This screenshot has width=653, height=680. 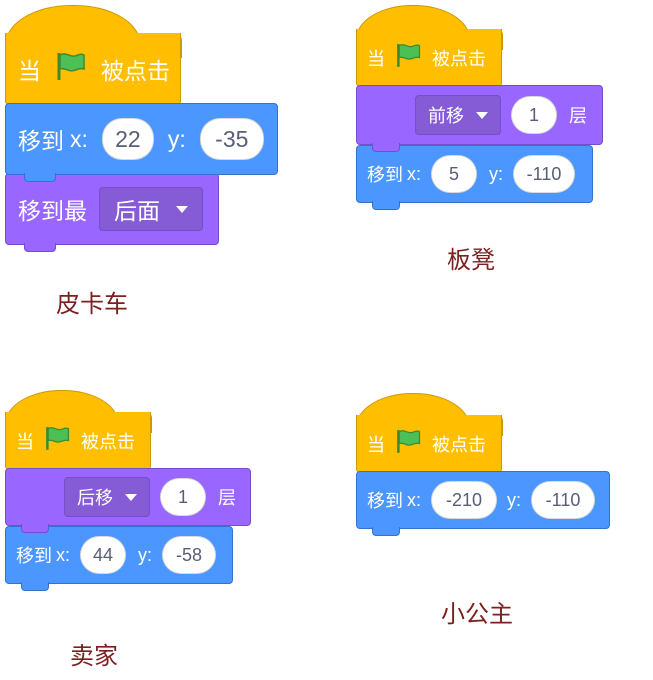 I want to click on go-to-xy-block: 移到 x: -210 y: -110, so click(x=483, y=503).